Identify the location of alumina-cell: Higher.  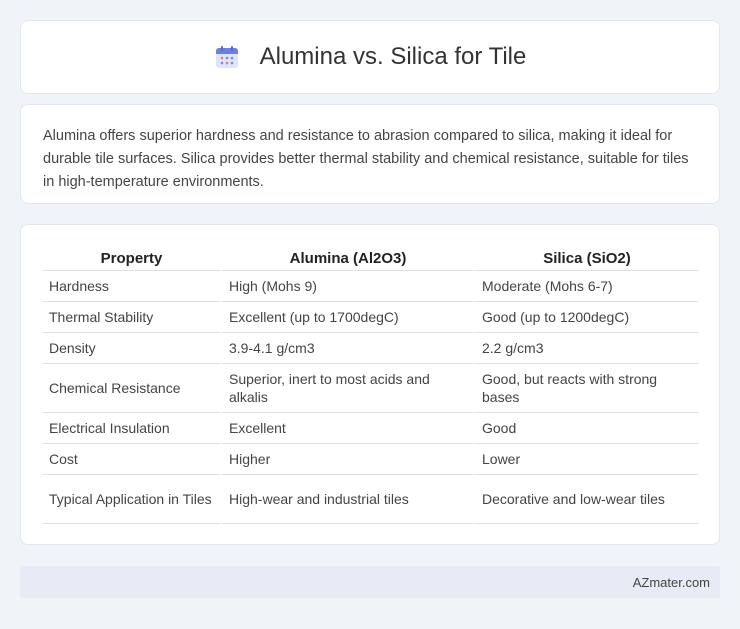
(346, 459).